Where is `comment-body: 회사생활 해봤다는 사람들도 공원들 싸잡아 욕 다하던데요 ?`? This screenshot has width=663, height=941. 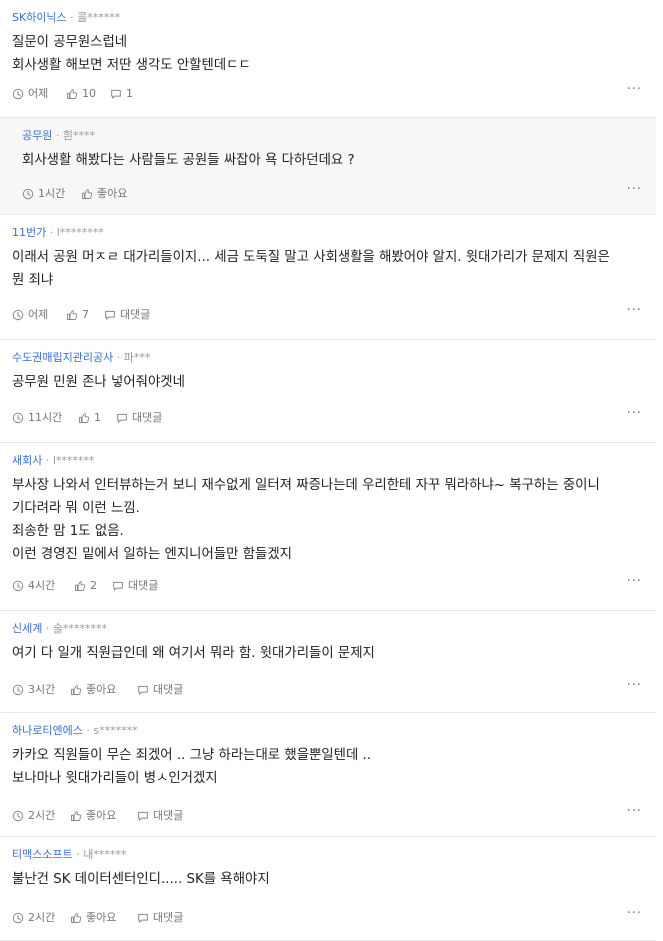 comment-body: 회사생활 해봤다는 사람들도 공원들 싸잡아 욕 다하던데요 ? is located at coordinates (332, 160).